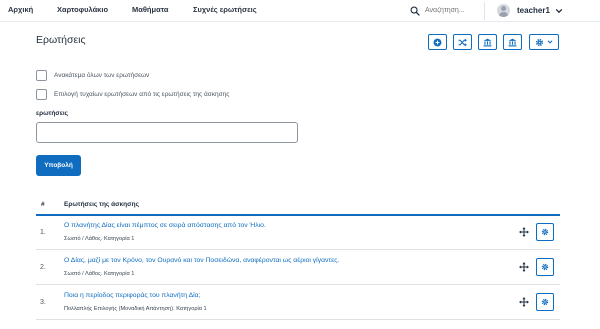 The width and height of the screenshot is (600, 329). What do you see at coordinates (298, 205) in the screenshot?
I see `table-header: # Ερωτήσεις της άσκησης` at bounding box center [298, 205].